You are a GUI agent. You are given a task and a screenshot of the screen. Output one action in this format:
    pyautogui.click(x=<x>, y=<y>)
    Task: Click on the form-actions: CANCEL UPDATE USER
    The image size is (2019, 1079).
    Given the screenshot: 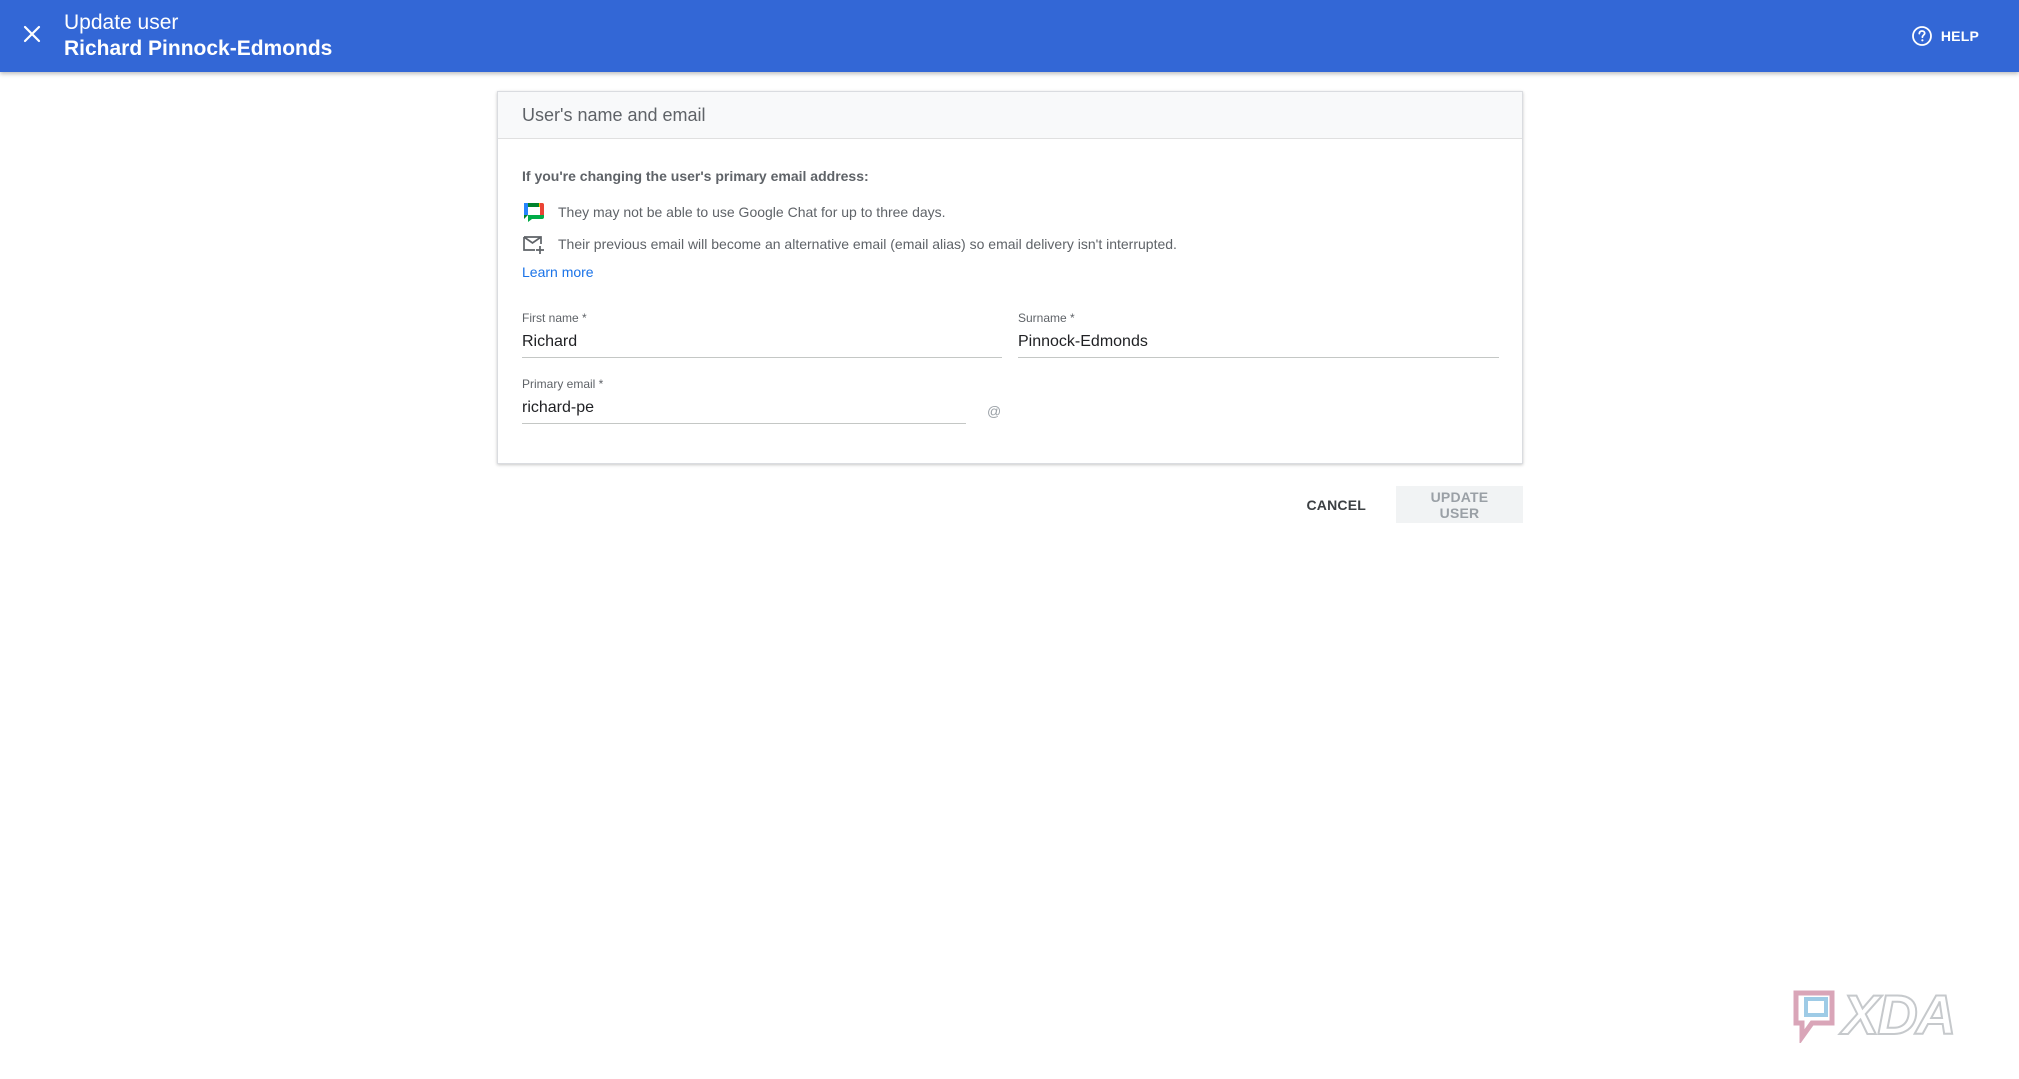 What is the action you would take?
    pyautogui.click(x=1405, y=504)
    